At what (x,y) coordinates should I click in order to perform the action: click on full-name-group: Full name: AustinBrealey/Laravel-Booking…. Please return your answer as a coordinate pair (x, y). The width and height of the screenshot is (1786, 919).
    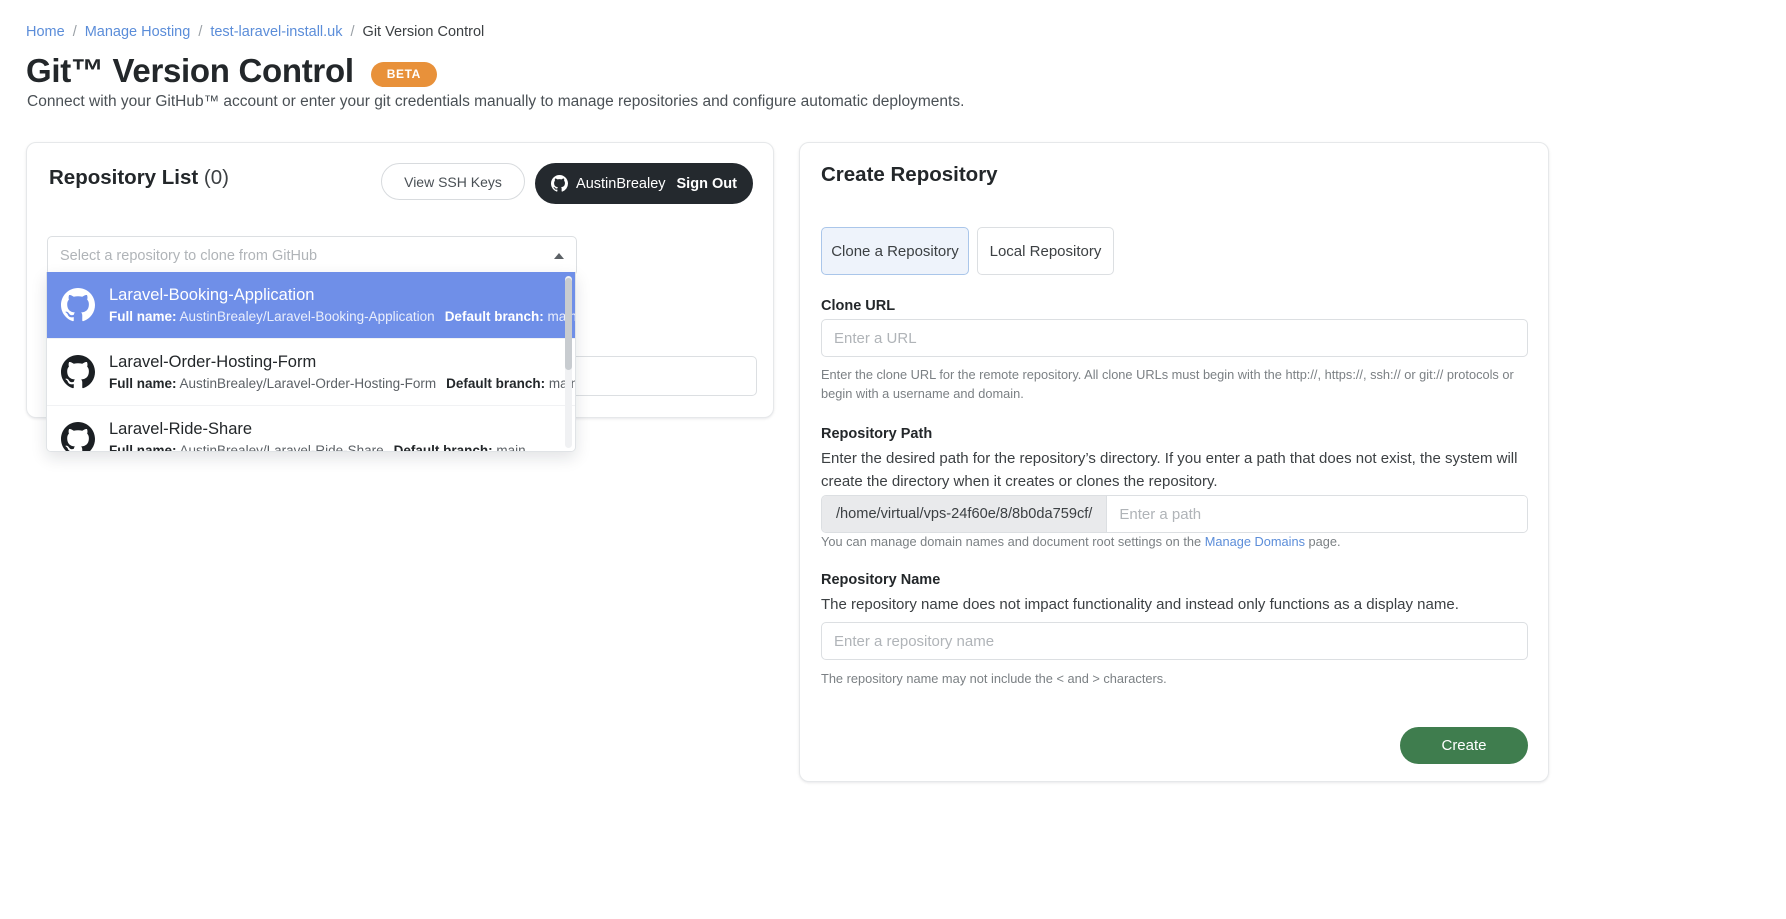
    Looking at the image, I should click on (272, 317).